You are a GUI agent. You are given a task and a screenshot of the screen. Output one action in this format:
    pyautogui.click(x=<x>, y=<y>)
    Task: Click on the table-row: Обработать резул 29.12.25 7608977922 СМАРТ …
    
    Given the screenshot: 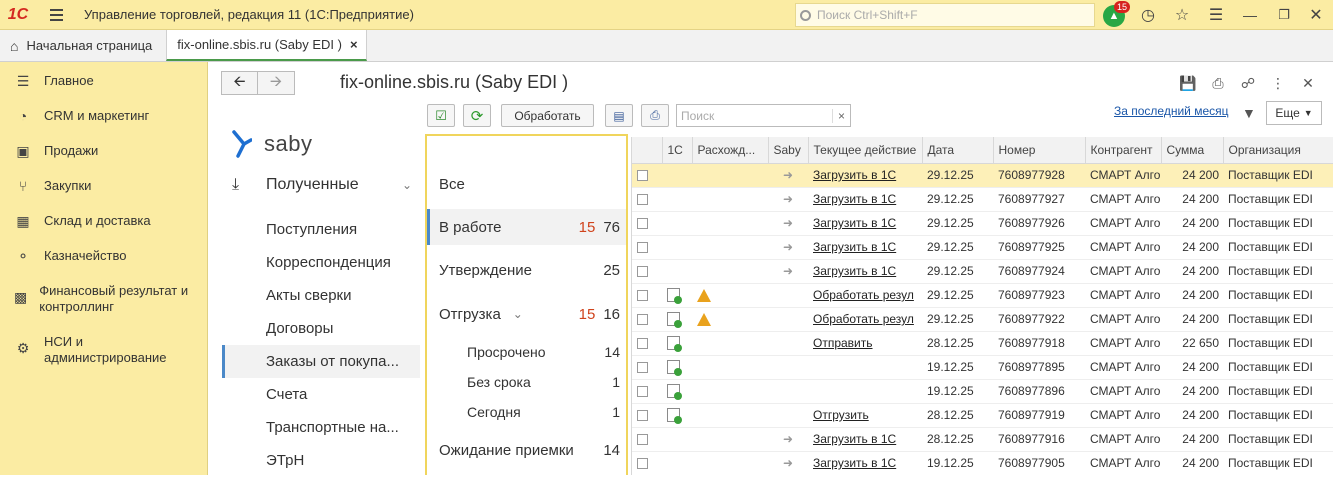 What is the action you would take?
    pyautogui.click(x=982, y=319)
    